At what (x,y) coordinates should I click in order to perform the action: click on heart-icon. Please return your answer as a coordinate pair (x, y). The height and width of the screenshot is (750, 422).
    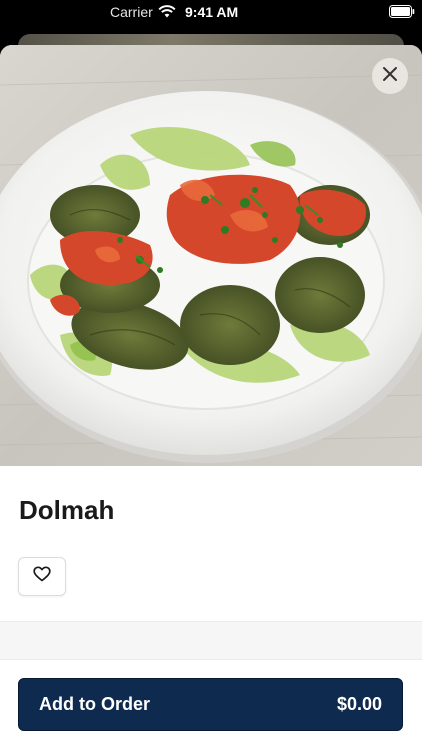
    Looking at the image, I should click on (42, 576).